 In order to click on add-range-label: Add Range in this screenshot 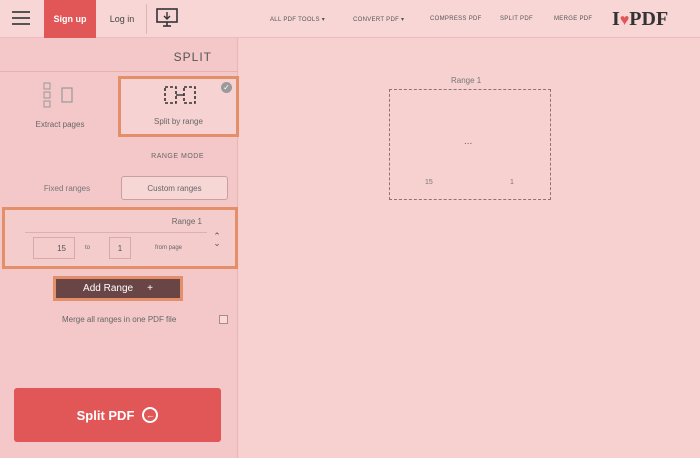, I will do `click(108, 288)`.